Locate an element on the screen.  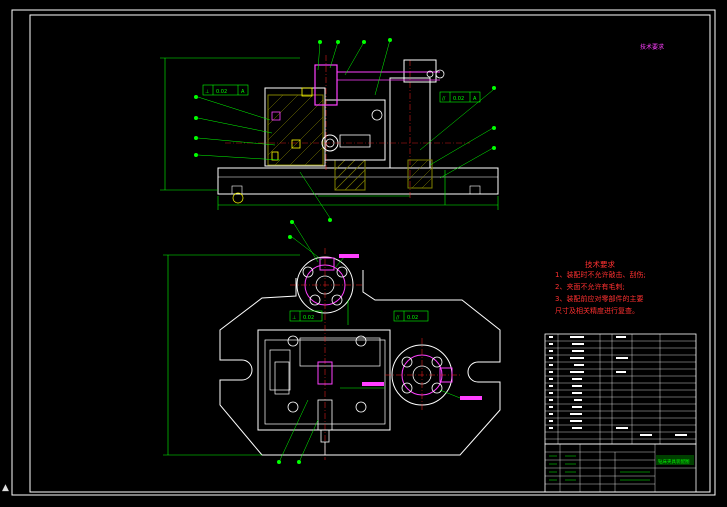
gdt-1-value: 0.02 is located at coordinates (221, 92).